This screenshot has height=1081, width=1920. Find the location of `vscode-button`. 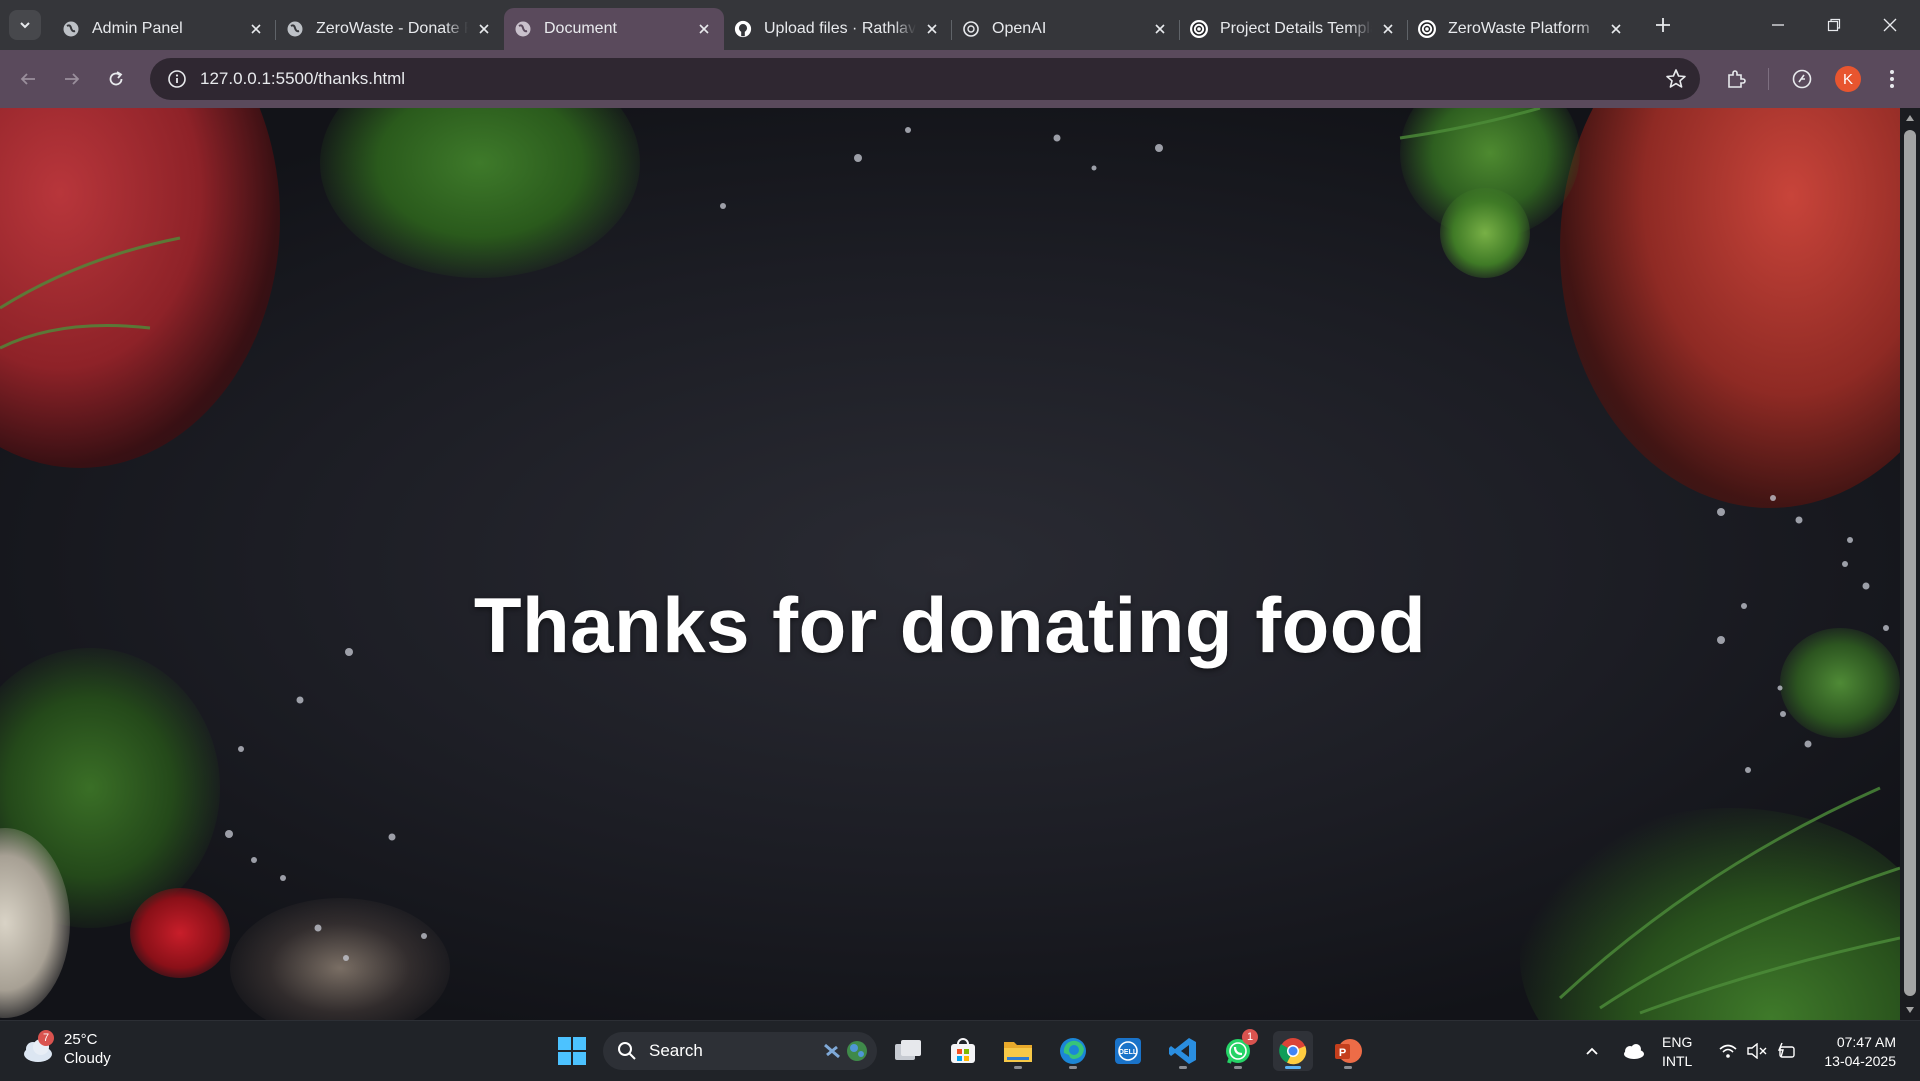

vscode-button is located at coordinates (1183, 1051).